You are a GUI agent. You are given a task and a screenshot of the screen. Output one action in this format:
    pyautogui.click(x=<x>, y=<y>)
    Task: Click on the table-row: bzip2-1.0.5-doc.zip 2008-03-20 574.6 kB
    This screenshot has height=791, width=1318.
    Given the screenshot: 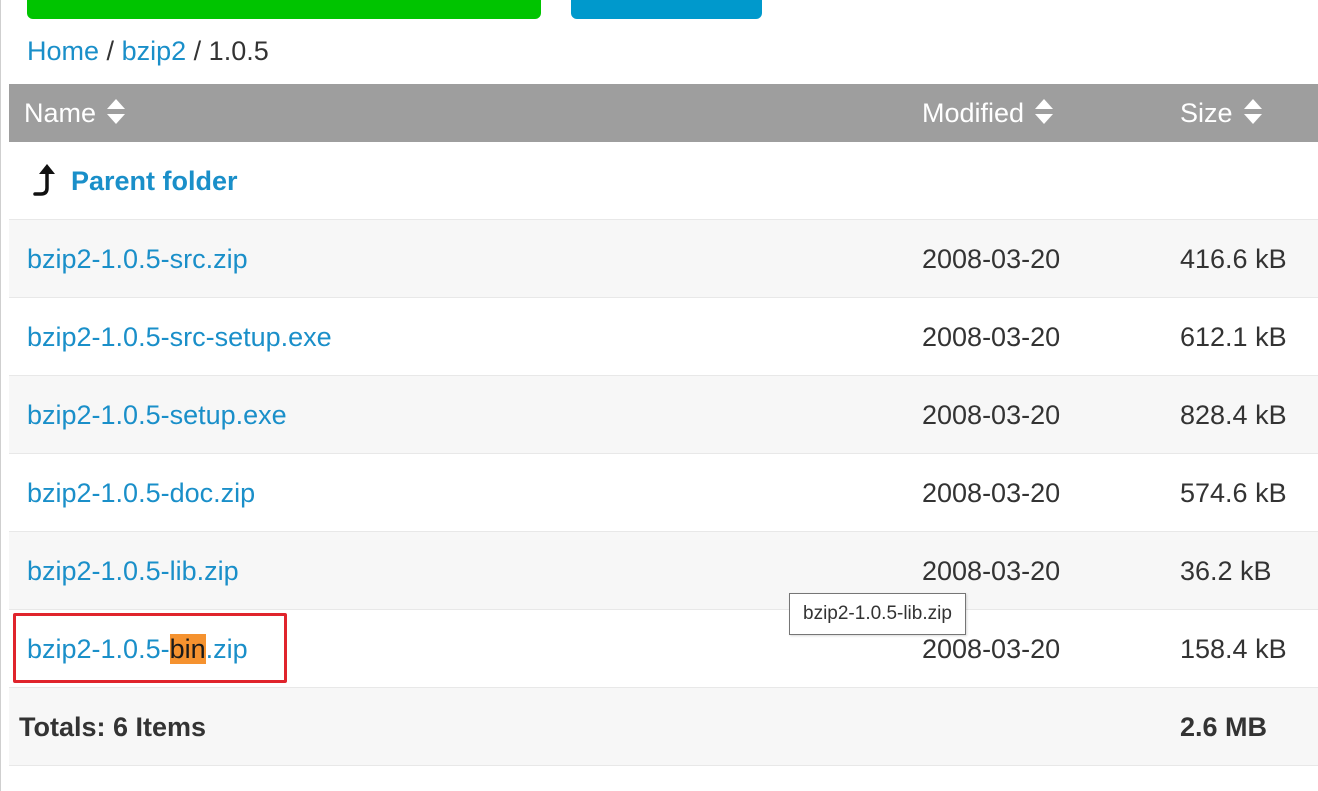 What is the action you would take?
    pyautogui.click(x=663, y=493)
    